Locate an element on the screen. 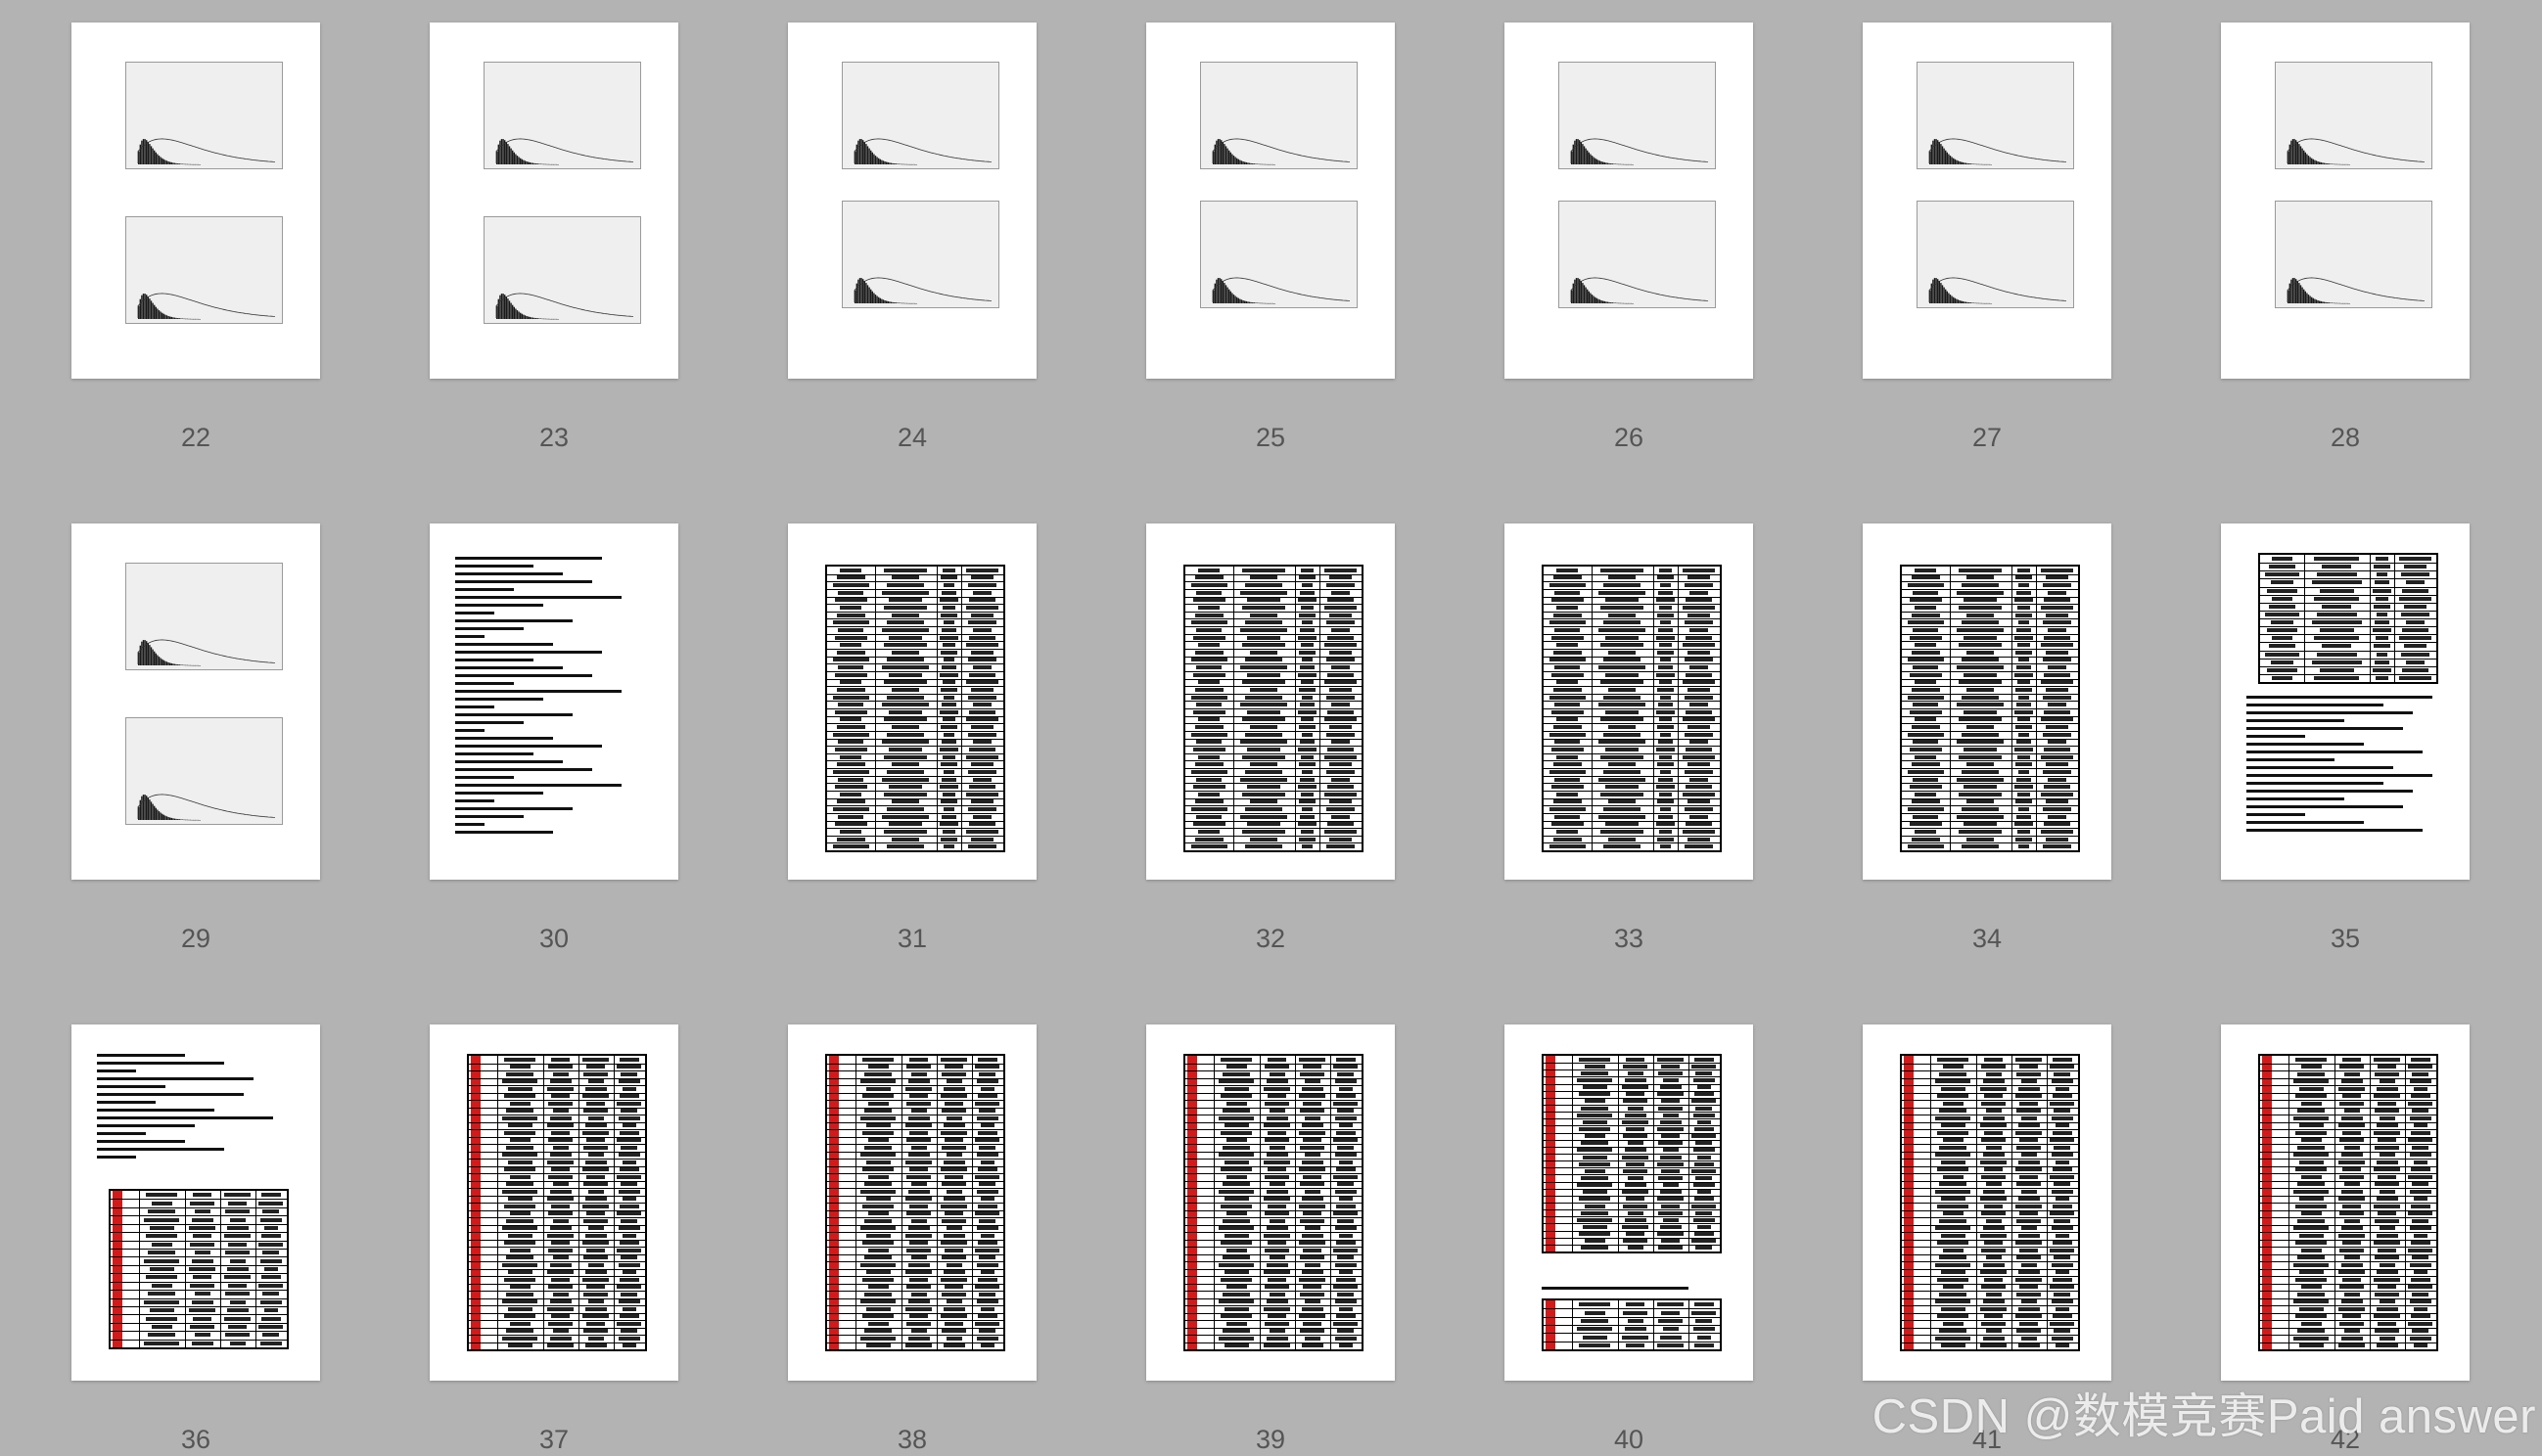  page-thumbnail: 35 is located at coordinates (2345, 738).